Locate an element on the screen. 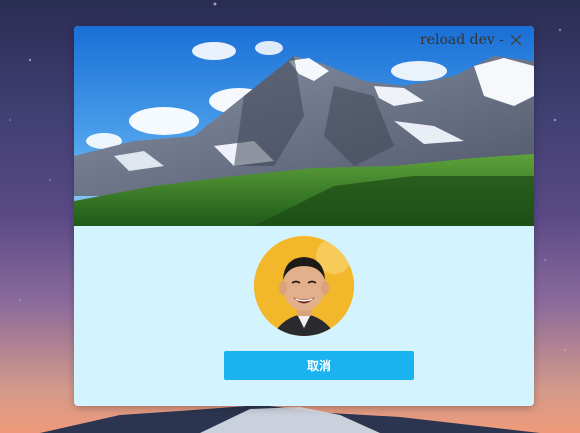 Image resolution: width=580 pixels, height=433 pixels. window-title-bar: reload dev - is located at coordinates (472, 40).